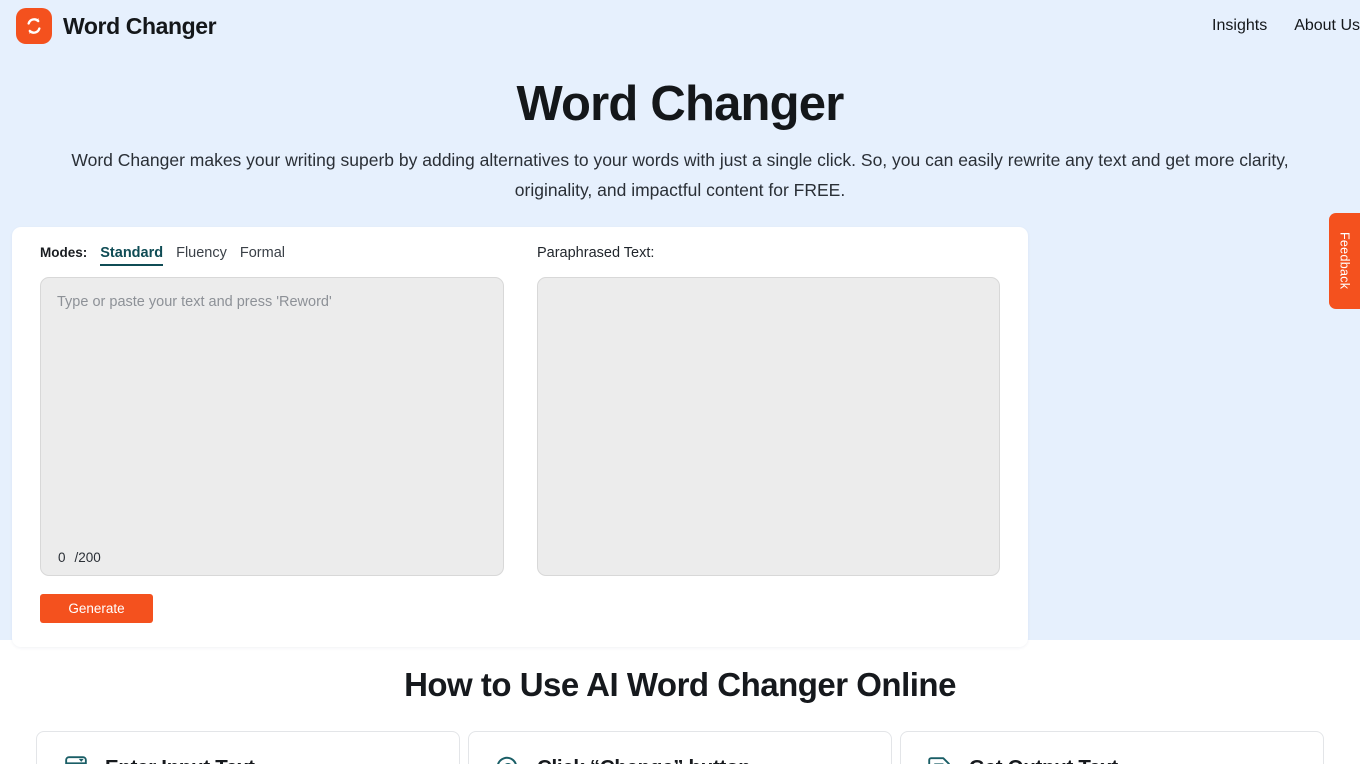  Describe the element at coordinates (680, 684) in the screenshot. I see `how-to-title: How to Use AI Word Changer Online` at that location.